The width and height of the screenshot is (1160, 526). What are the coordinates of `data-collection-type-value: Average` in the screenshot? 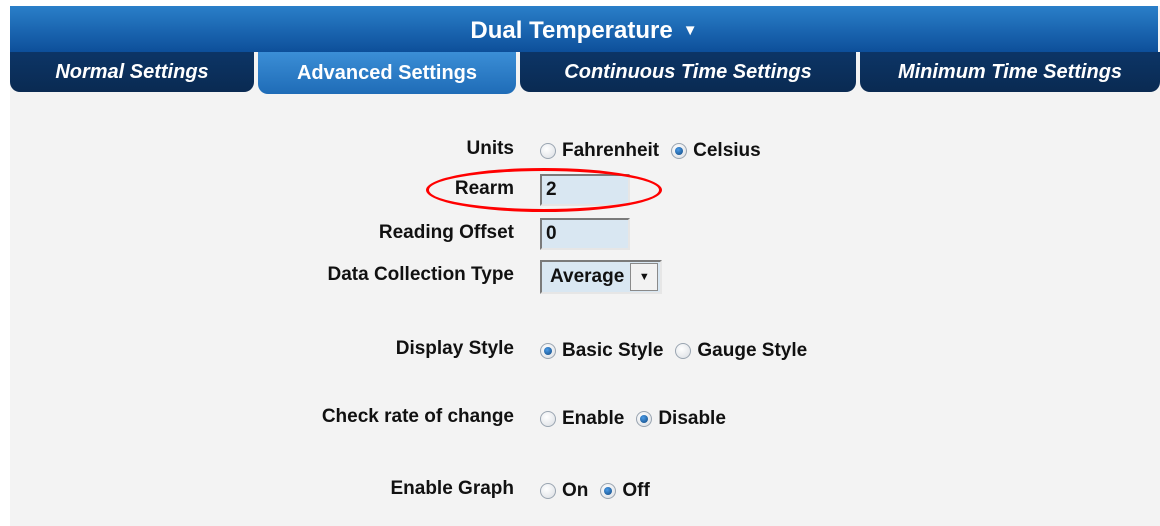 It's located at (587, 276).